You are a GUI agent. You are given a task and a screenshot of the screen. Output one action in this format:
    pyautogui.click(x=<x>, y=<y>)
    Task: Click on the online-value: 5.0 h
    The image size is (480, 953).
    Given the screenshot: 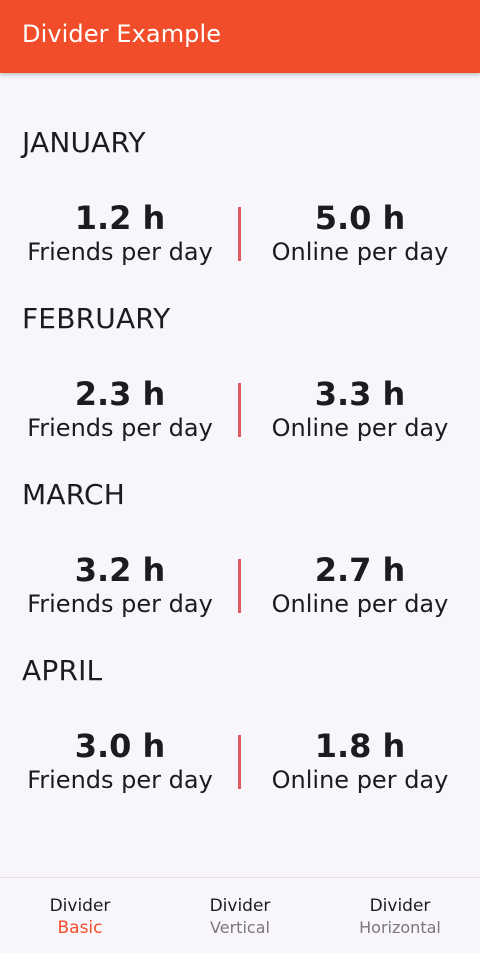 What is the action you would take?
    pyautogui.click(x=360, y=218)
    